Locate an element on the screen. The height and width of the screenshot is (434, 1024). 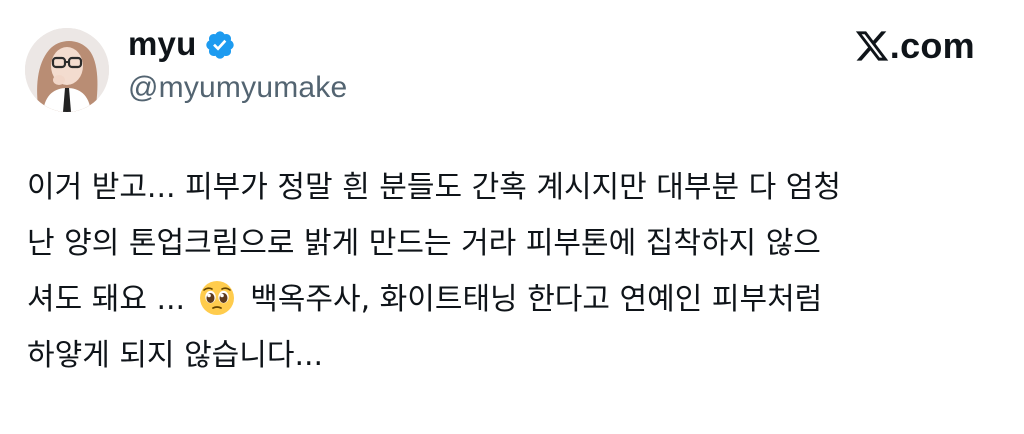
author-name-row: myu is located at coordinates (182, 44).